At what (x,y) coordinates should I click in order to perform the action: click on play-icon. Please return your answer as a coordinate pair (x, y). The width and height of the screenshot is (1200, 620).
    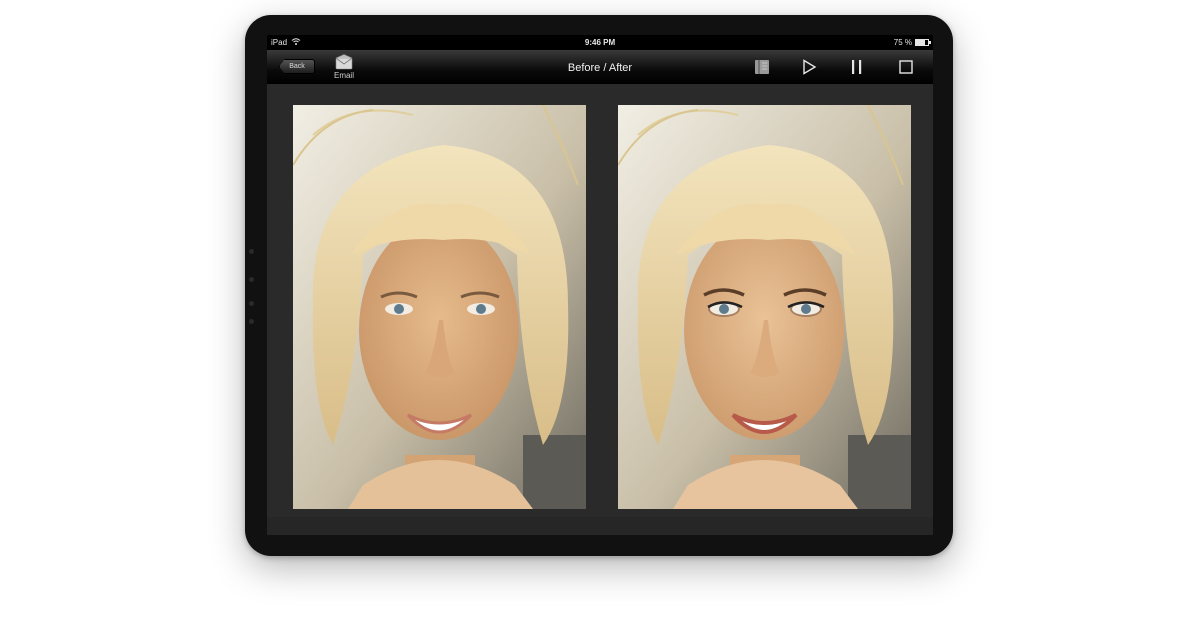
    Looking at the image, I should click on (809, 67).